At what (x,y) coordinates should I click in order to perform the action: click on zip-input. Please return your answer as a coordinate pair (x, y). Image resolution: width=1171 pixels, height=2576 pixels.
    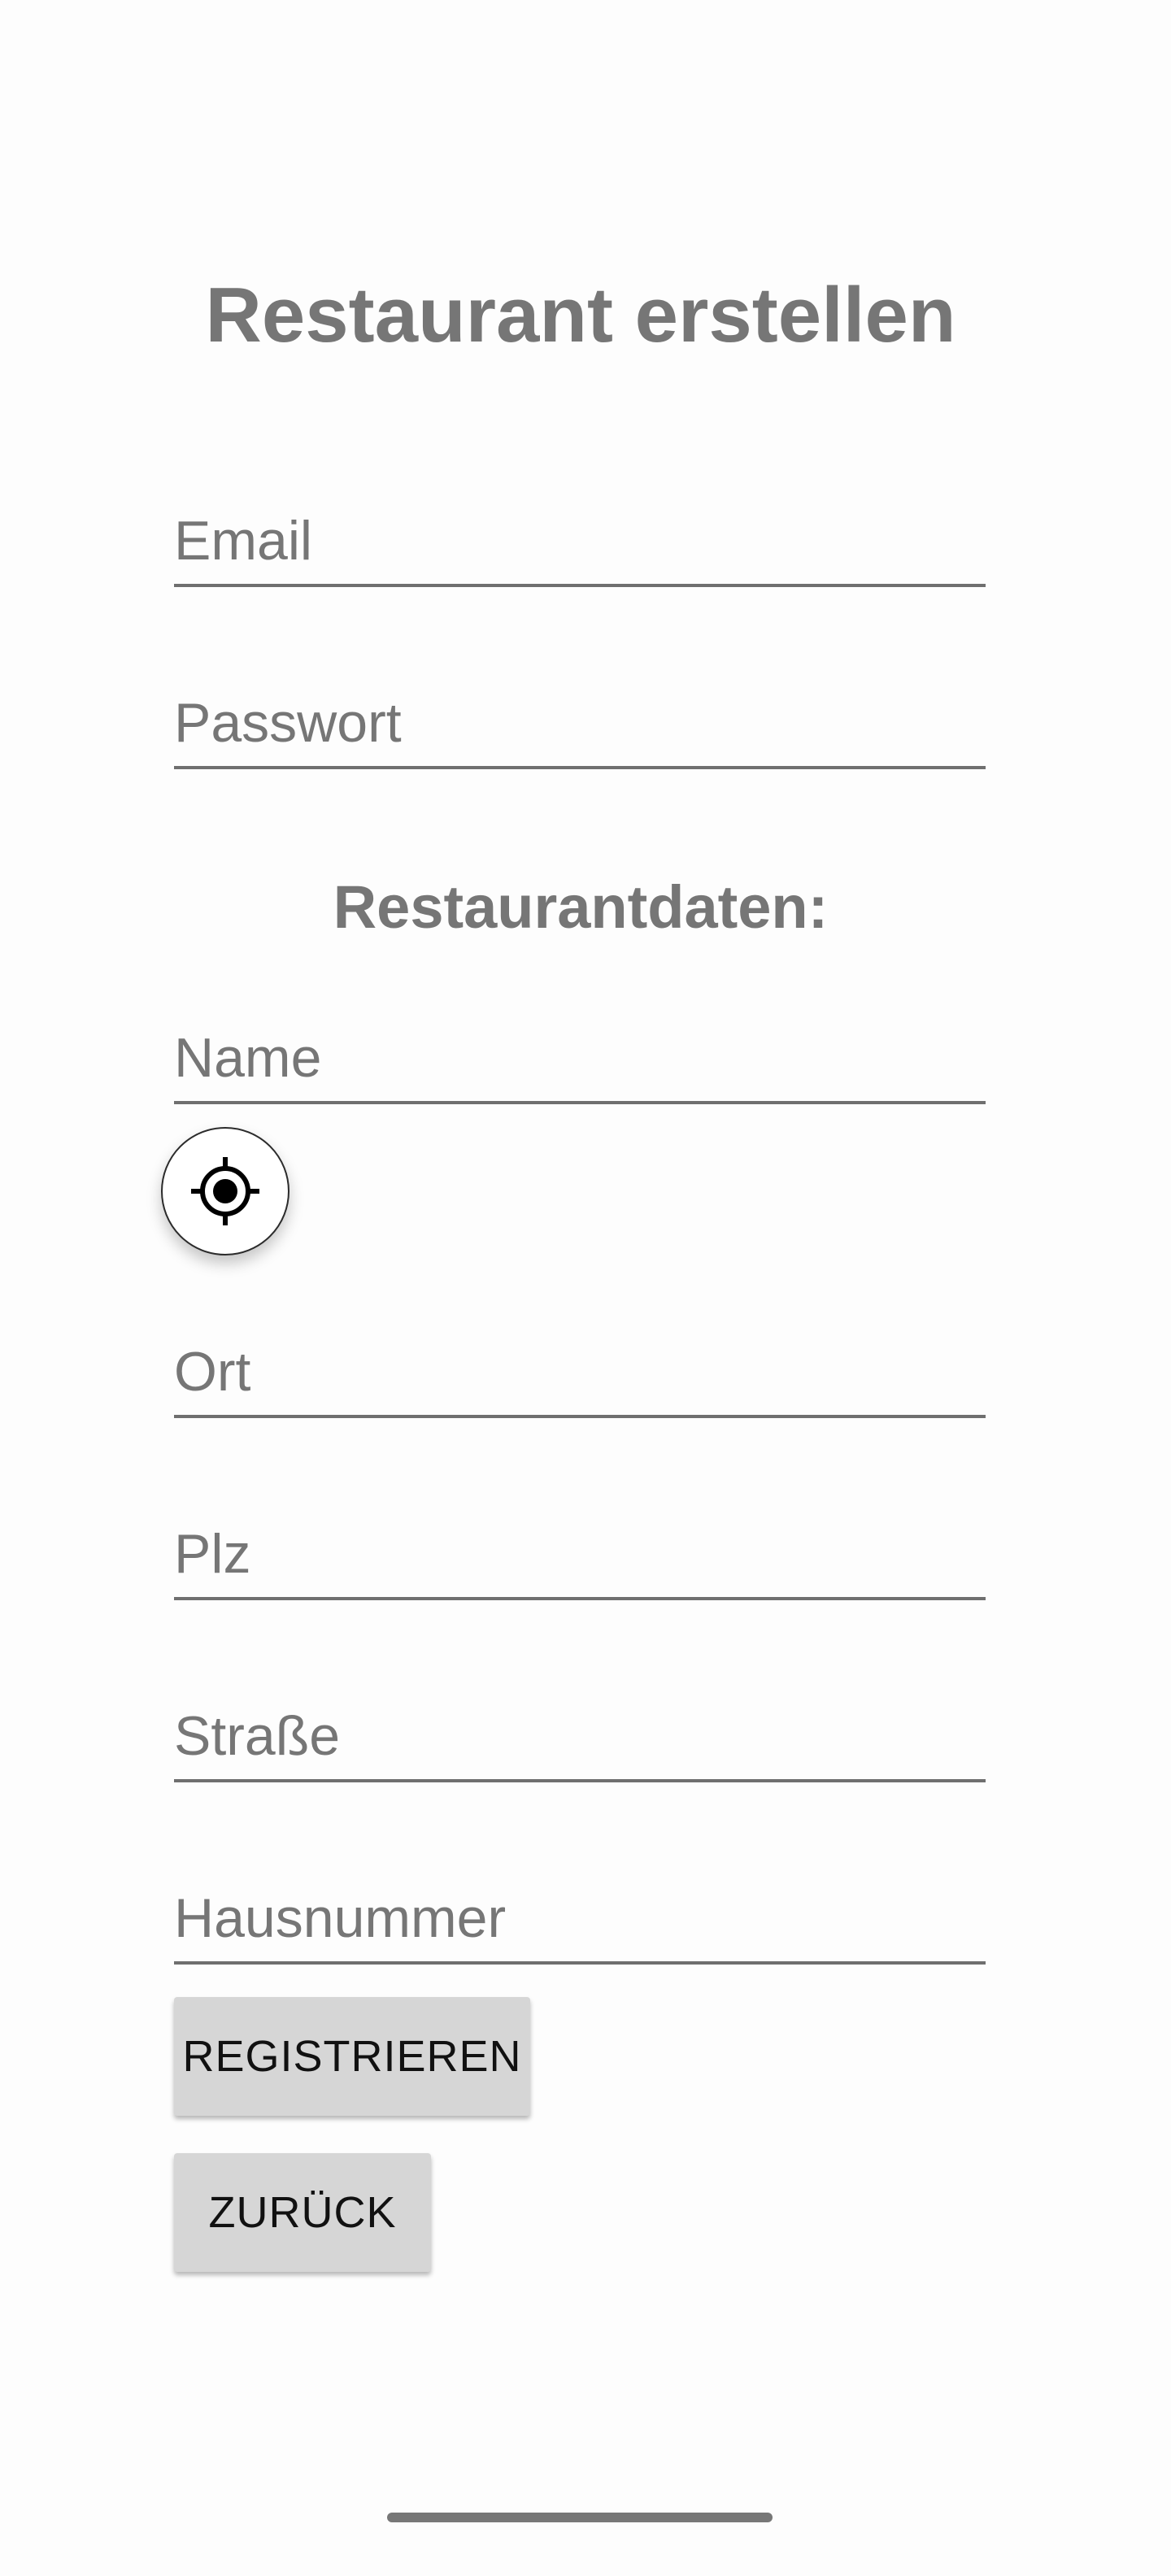
    Looking at the image, I should click on (580, 1554).